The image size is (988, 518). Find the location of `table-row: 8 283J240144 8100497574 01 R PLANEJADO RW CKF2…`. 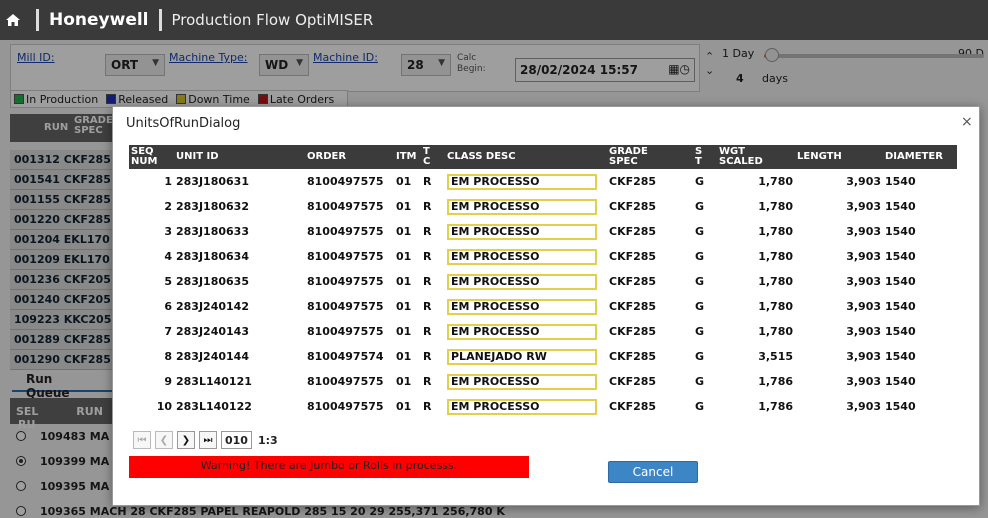

table-row: 8 283J240144 8100497574 01 R PLANEJADO RW CKF2… is located at coordinates (543, 356).